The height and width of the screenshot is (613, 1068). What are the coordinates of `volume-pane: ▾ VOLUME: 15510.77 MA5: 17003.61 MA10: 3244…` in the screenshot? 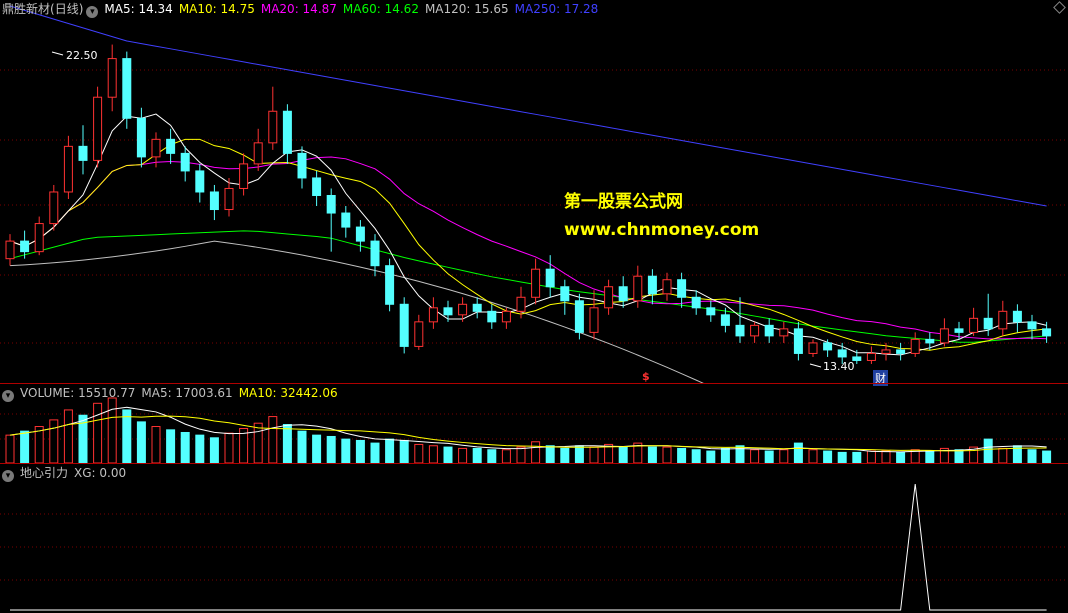 It's located at (534, 423).